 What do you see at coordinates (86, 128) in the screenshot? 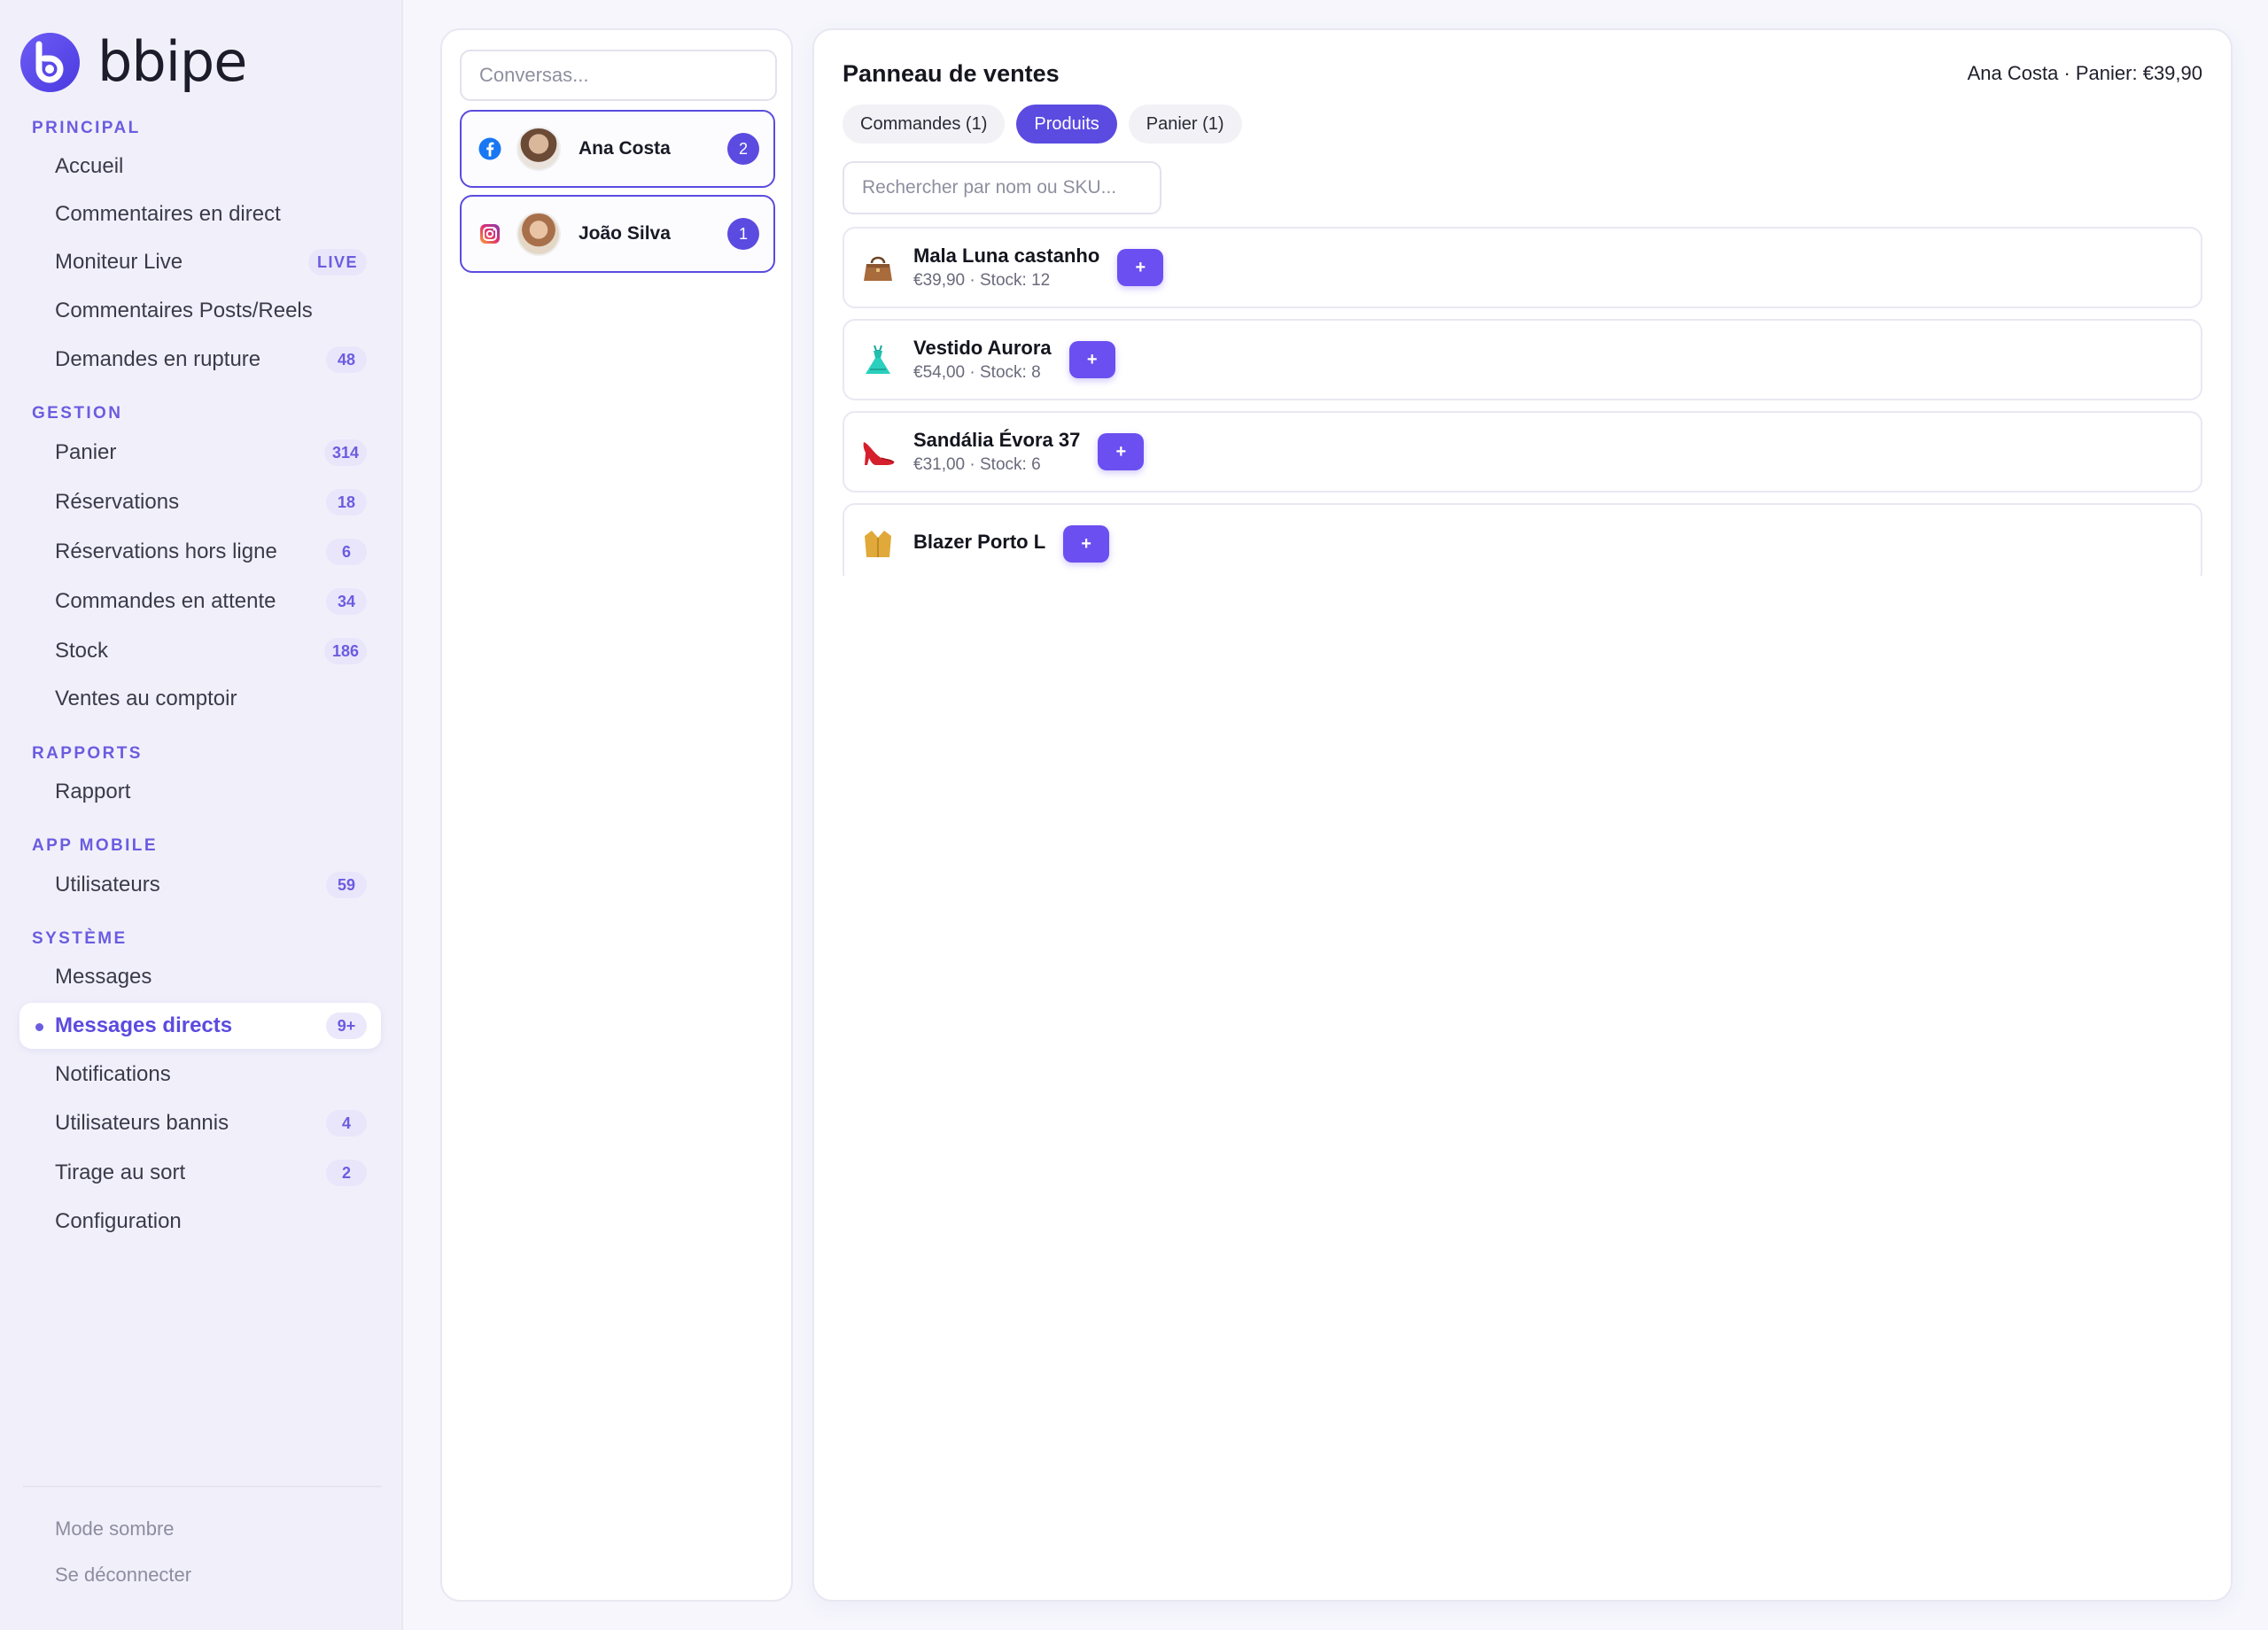
I see `section-principal: PRINCIPAL` at bounding box center [86, 128].